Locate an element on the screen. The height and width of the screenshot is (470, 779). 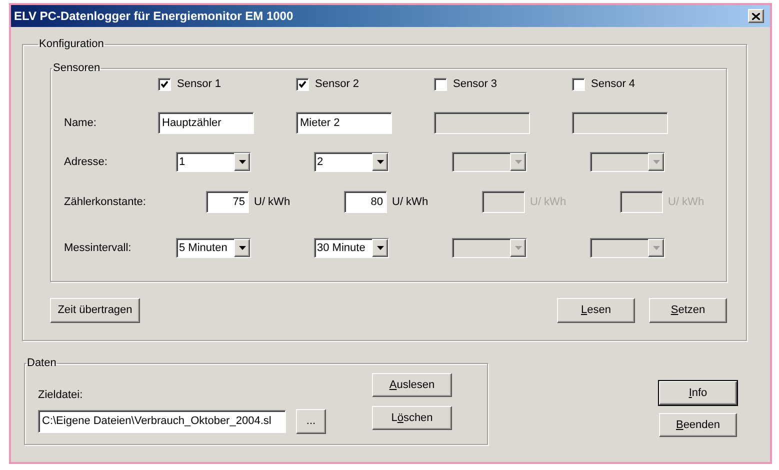
input-field: 75 is located at coordinates (227, 202).